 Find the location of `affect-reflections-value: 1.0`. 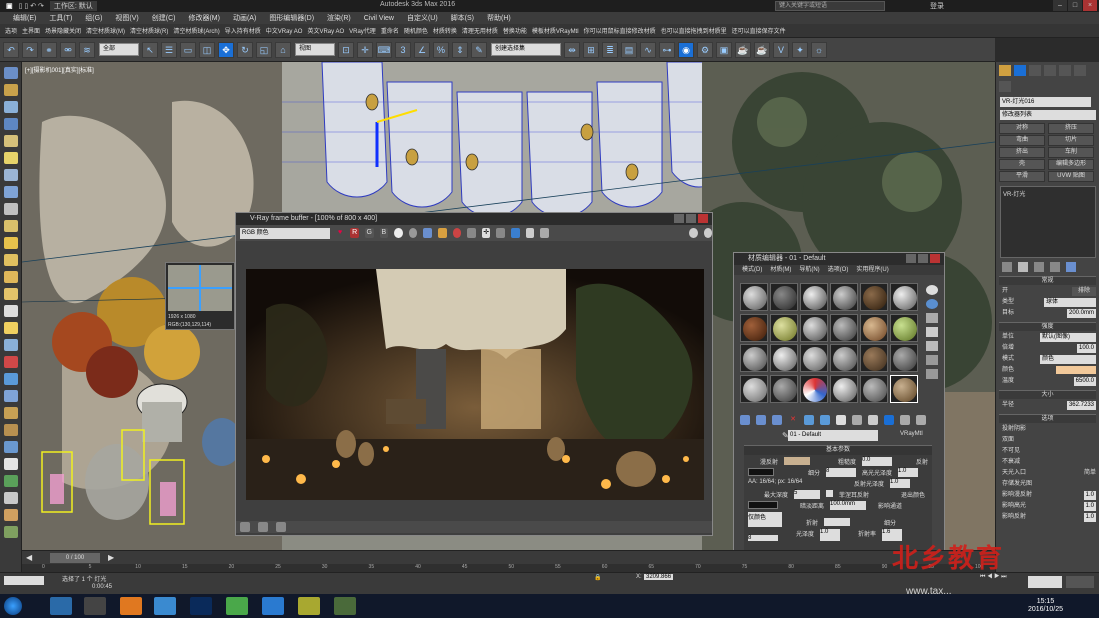

affect-reflections-value: 1.0 is located at coordinates (1089, 517).